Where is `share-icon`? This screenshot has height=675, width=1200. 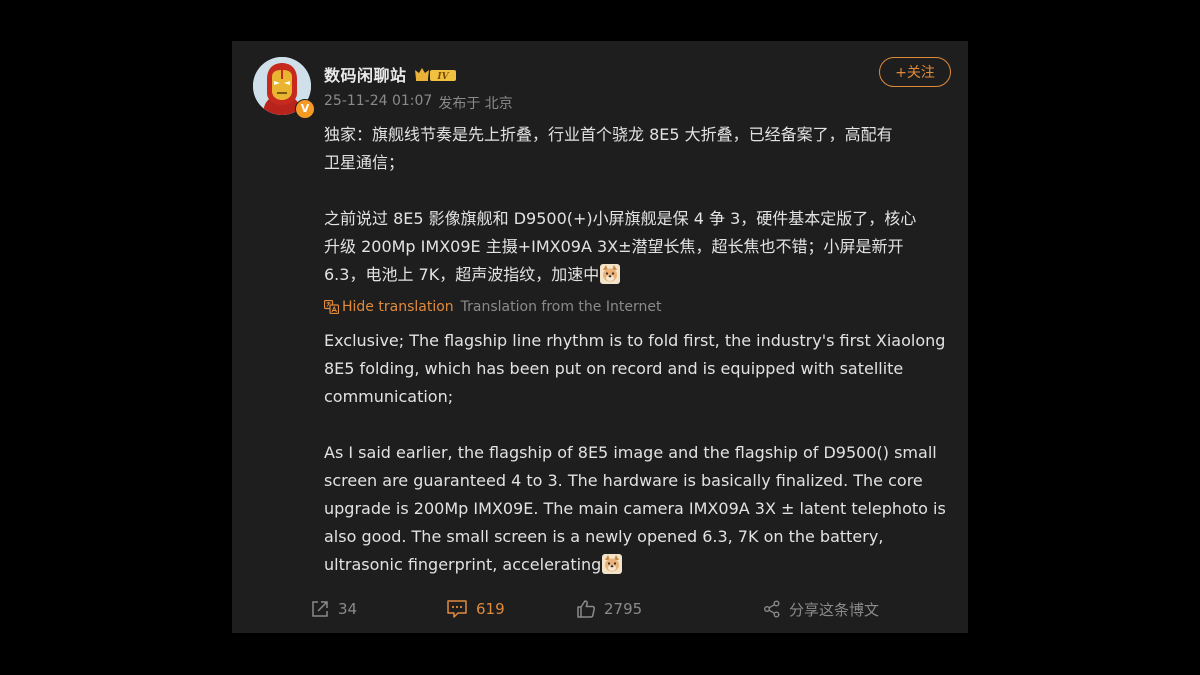 share-icon is located at coordinates (772, 609).